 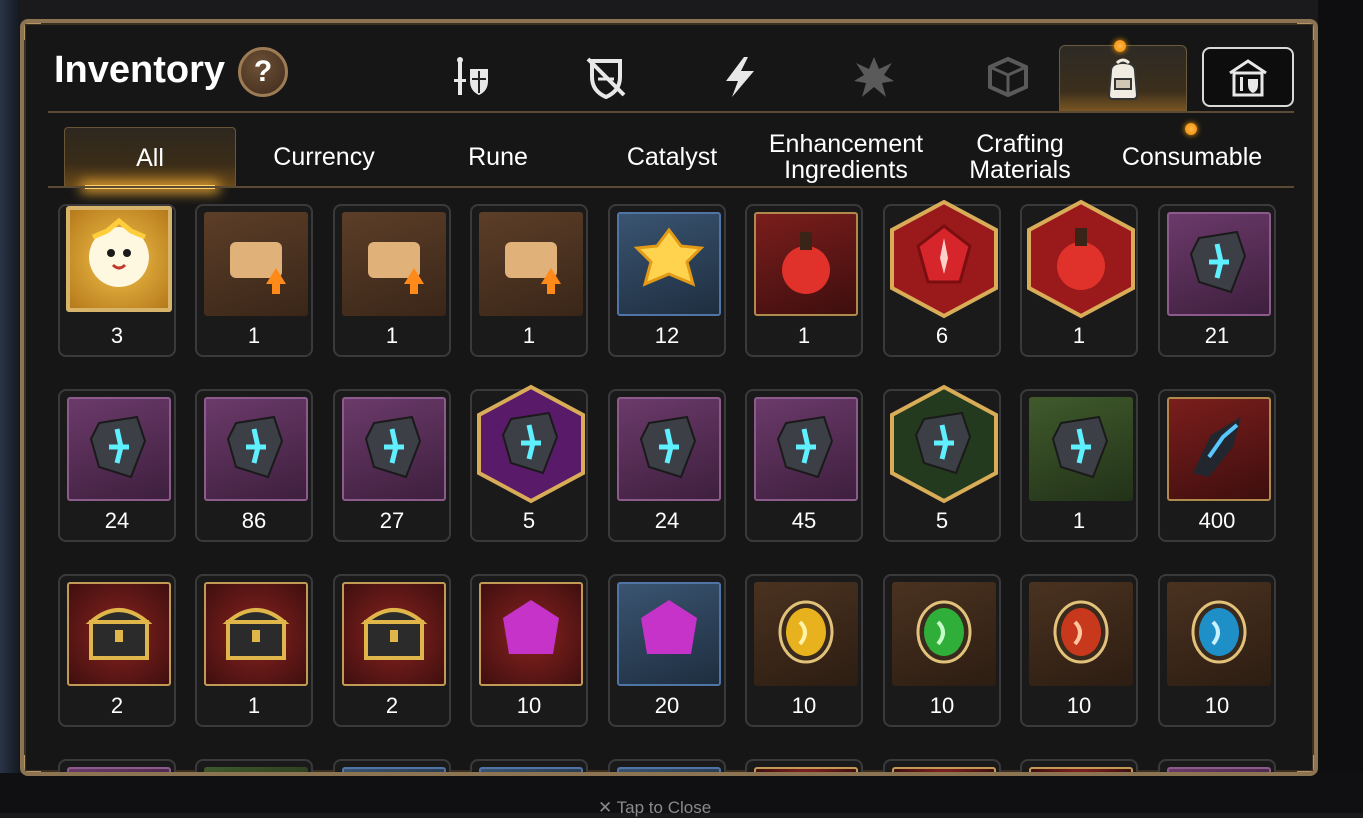 I want to click on backpack-icon, so click(x=1123, y=79).